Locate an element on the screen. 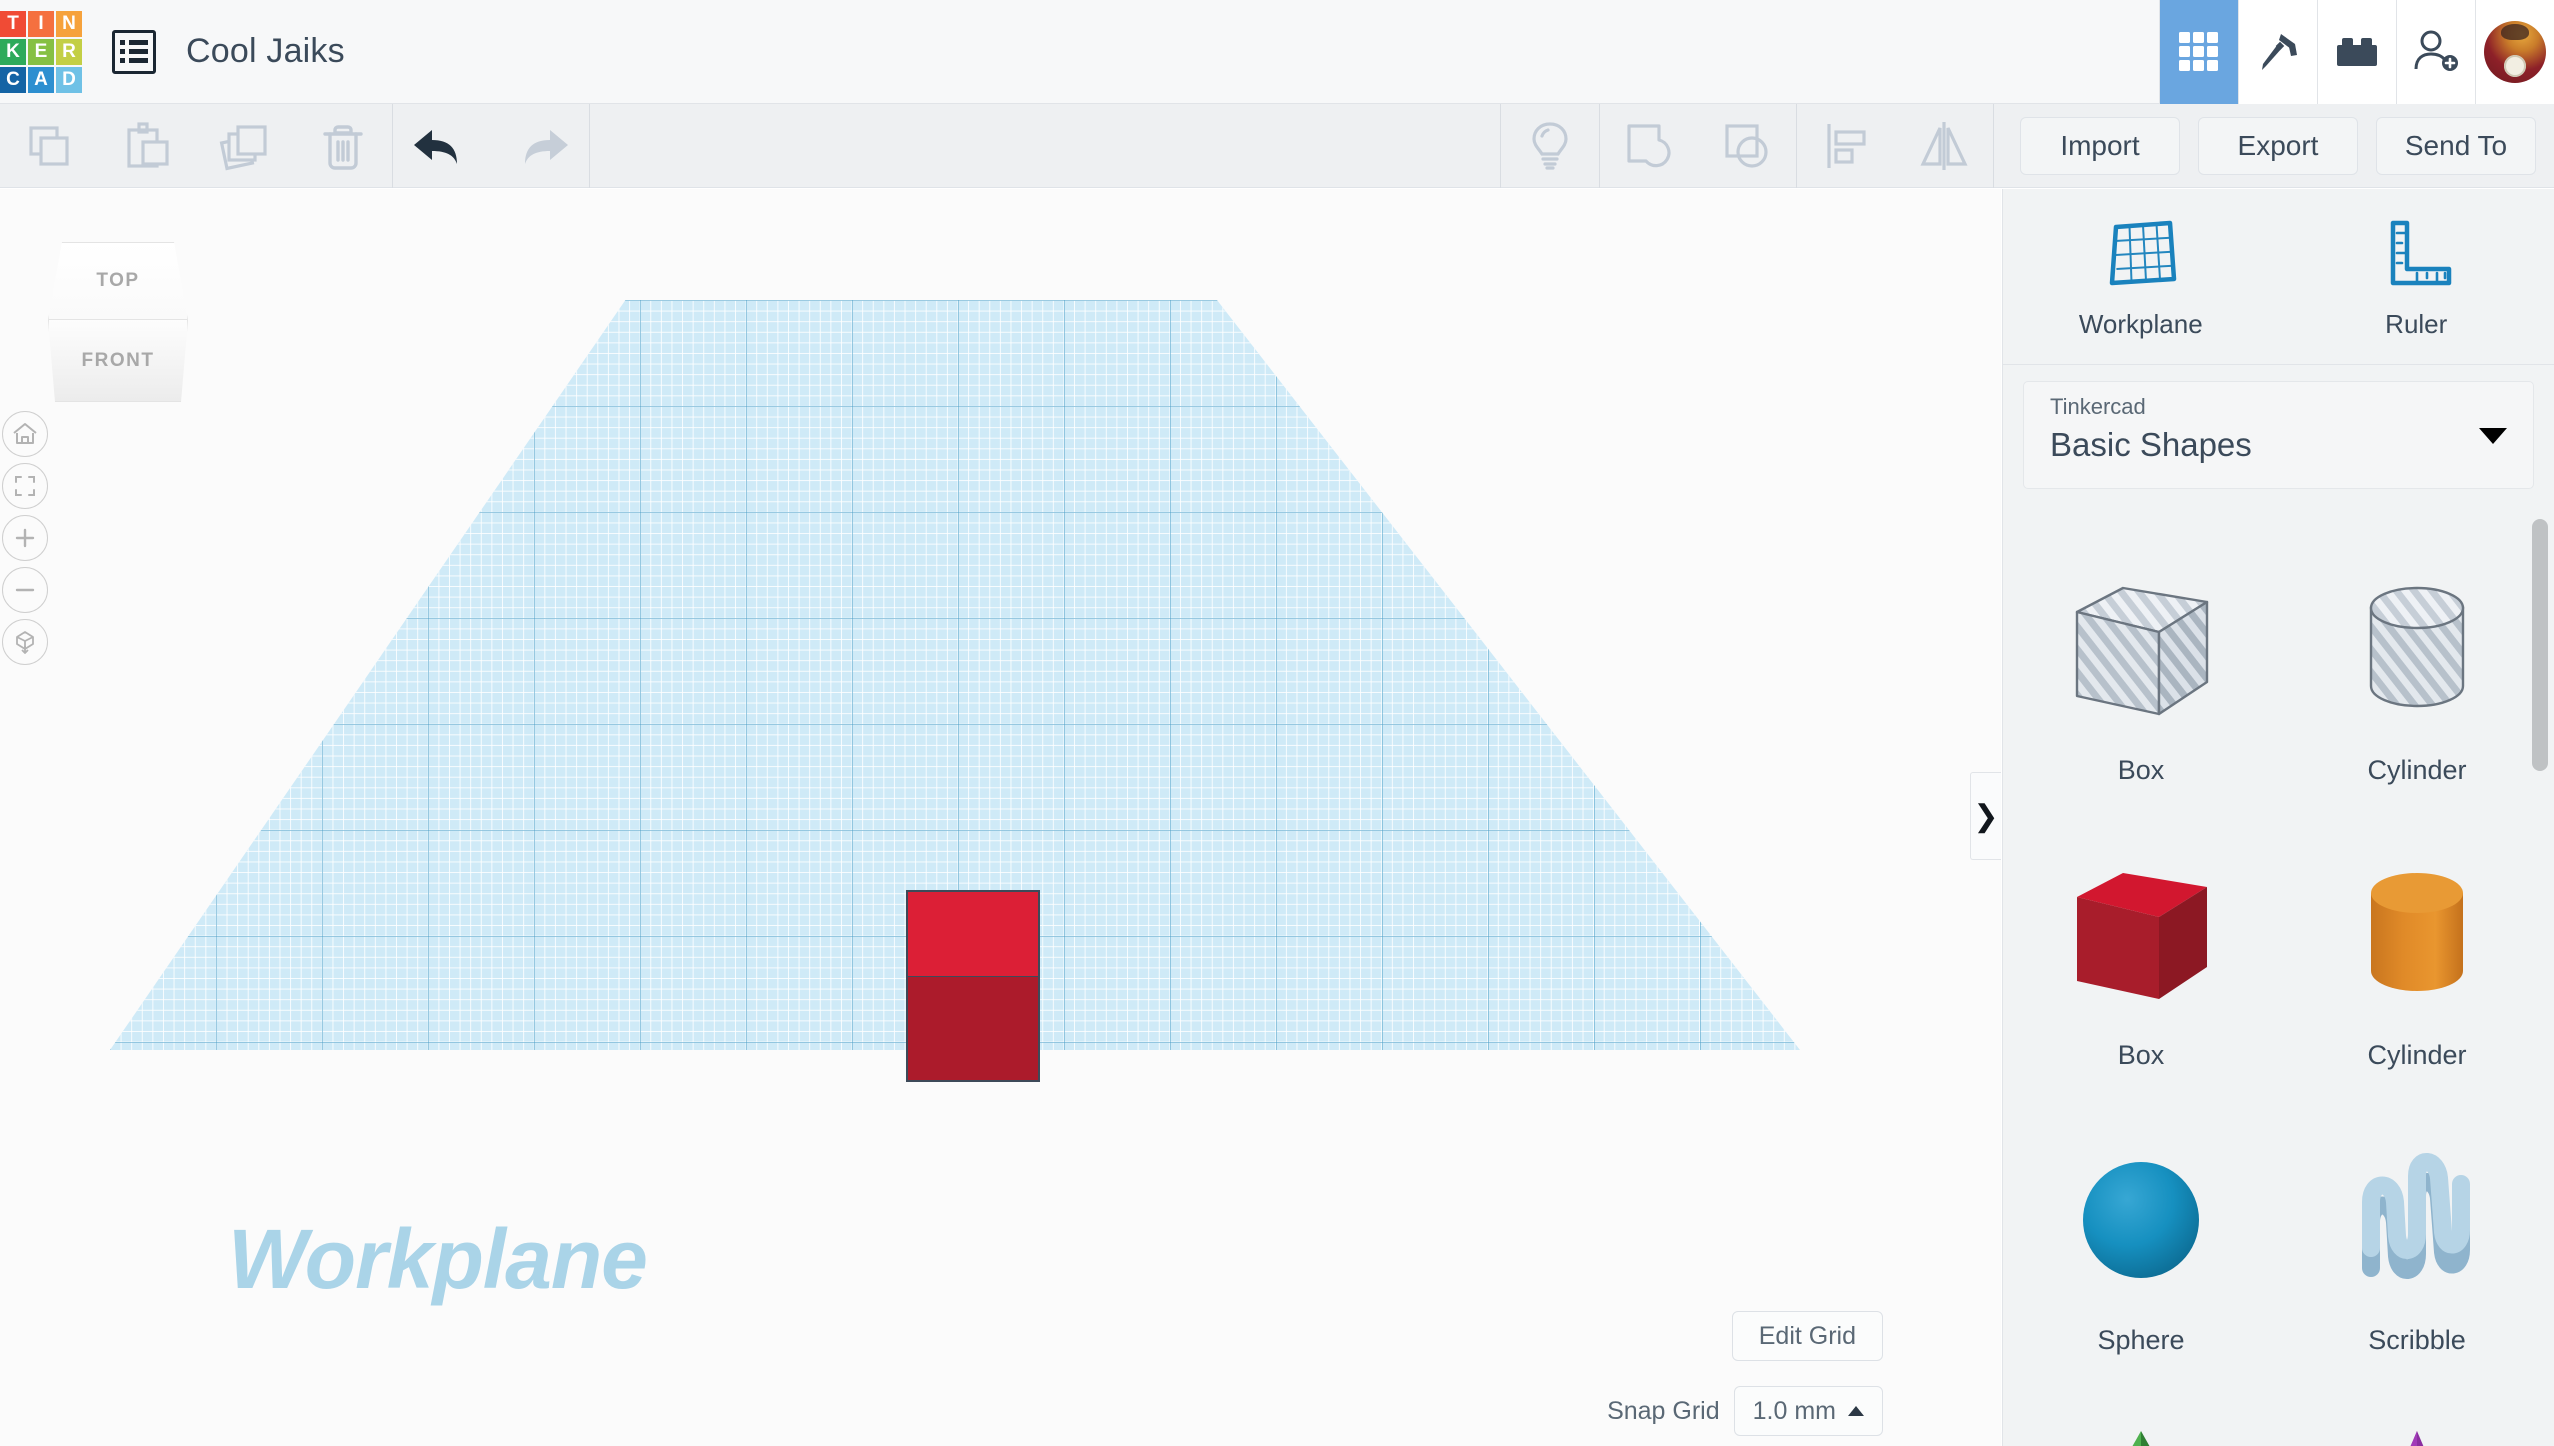  align-tool-group is located at coordinates (1895, 146).